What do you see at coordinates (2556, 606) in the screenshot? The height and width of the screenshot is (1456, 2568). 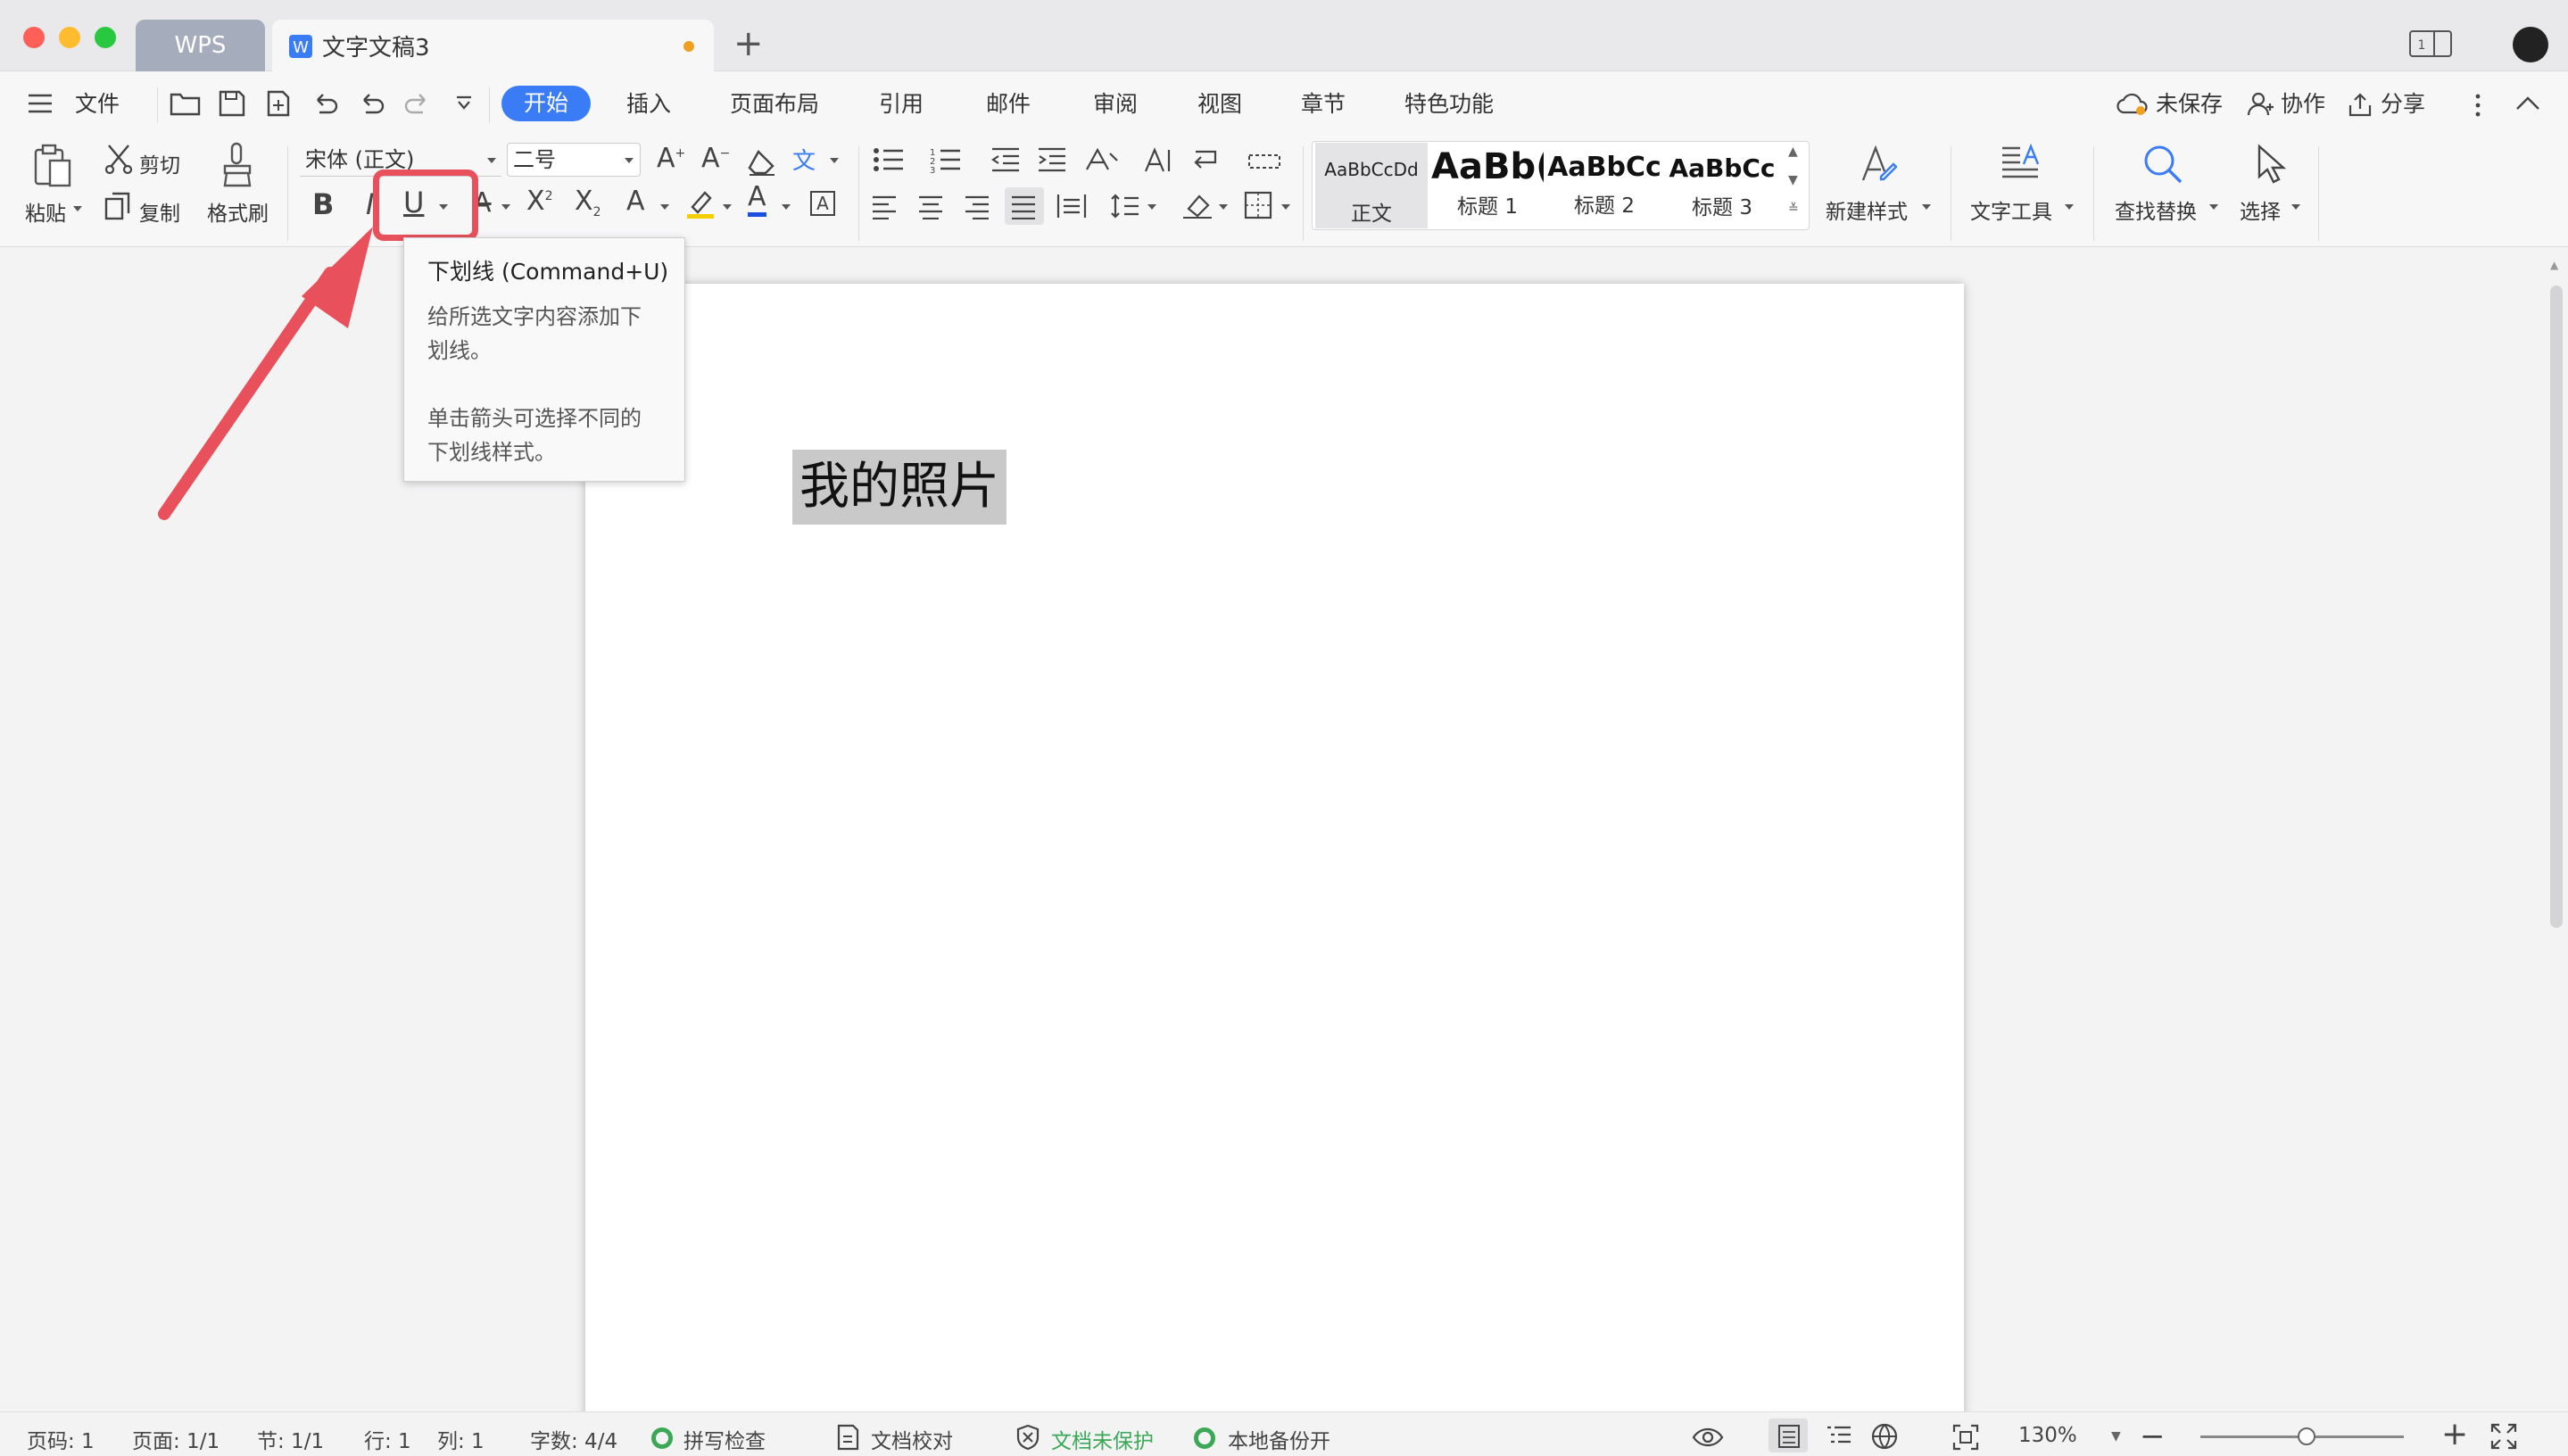 I see `scrollbar-thumb` at bounding box center [2556, 606].